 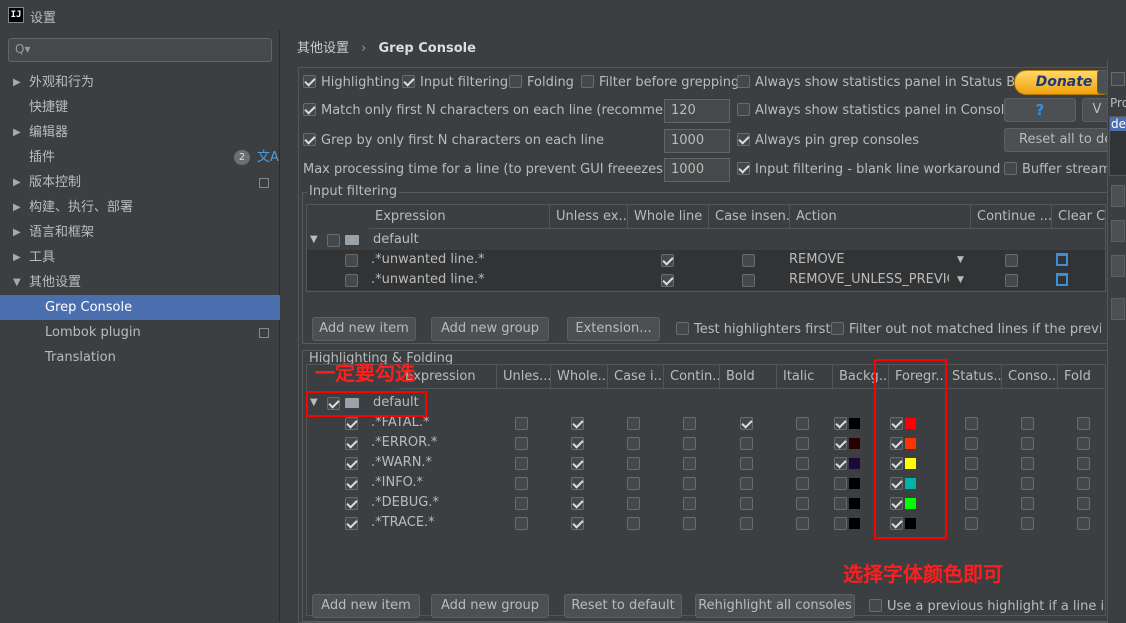 I want to click on column-header: Action, so click(x=880, y=217).